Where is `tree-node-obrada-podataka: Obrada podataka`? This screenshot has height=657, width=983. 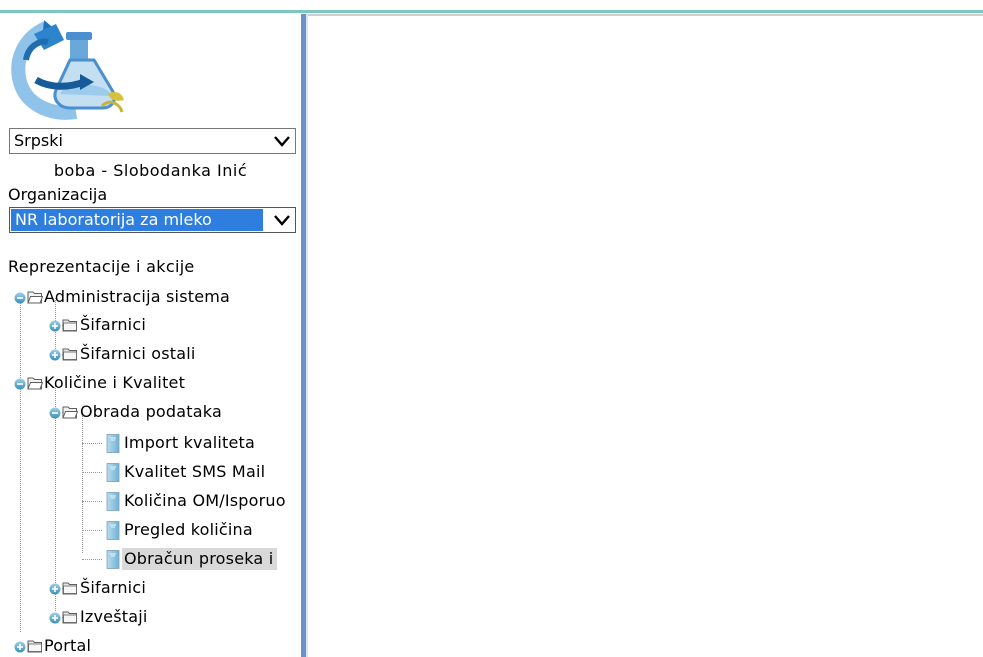 tree-node-obrada-podataka: Obrada podataka is located at coordinates (150, 412).